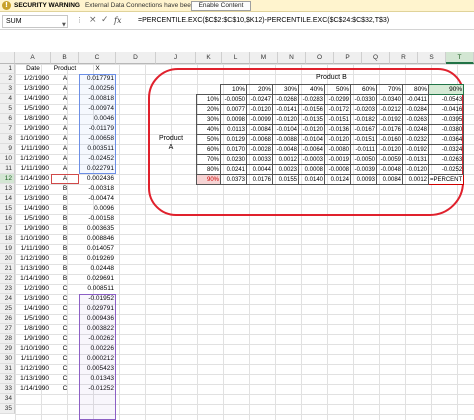 The height and width of the screenshot is (420, 474). Describe the element at coordinates (233, 89) in the screenshot. I see `matrix-col-header: 10%` at that location.